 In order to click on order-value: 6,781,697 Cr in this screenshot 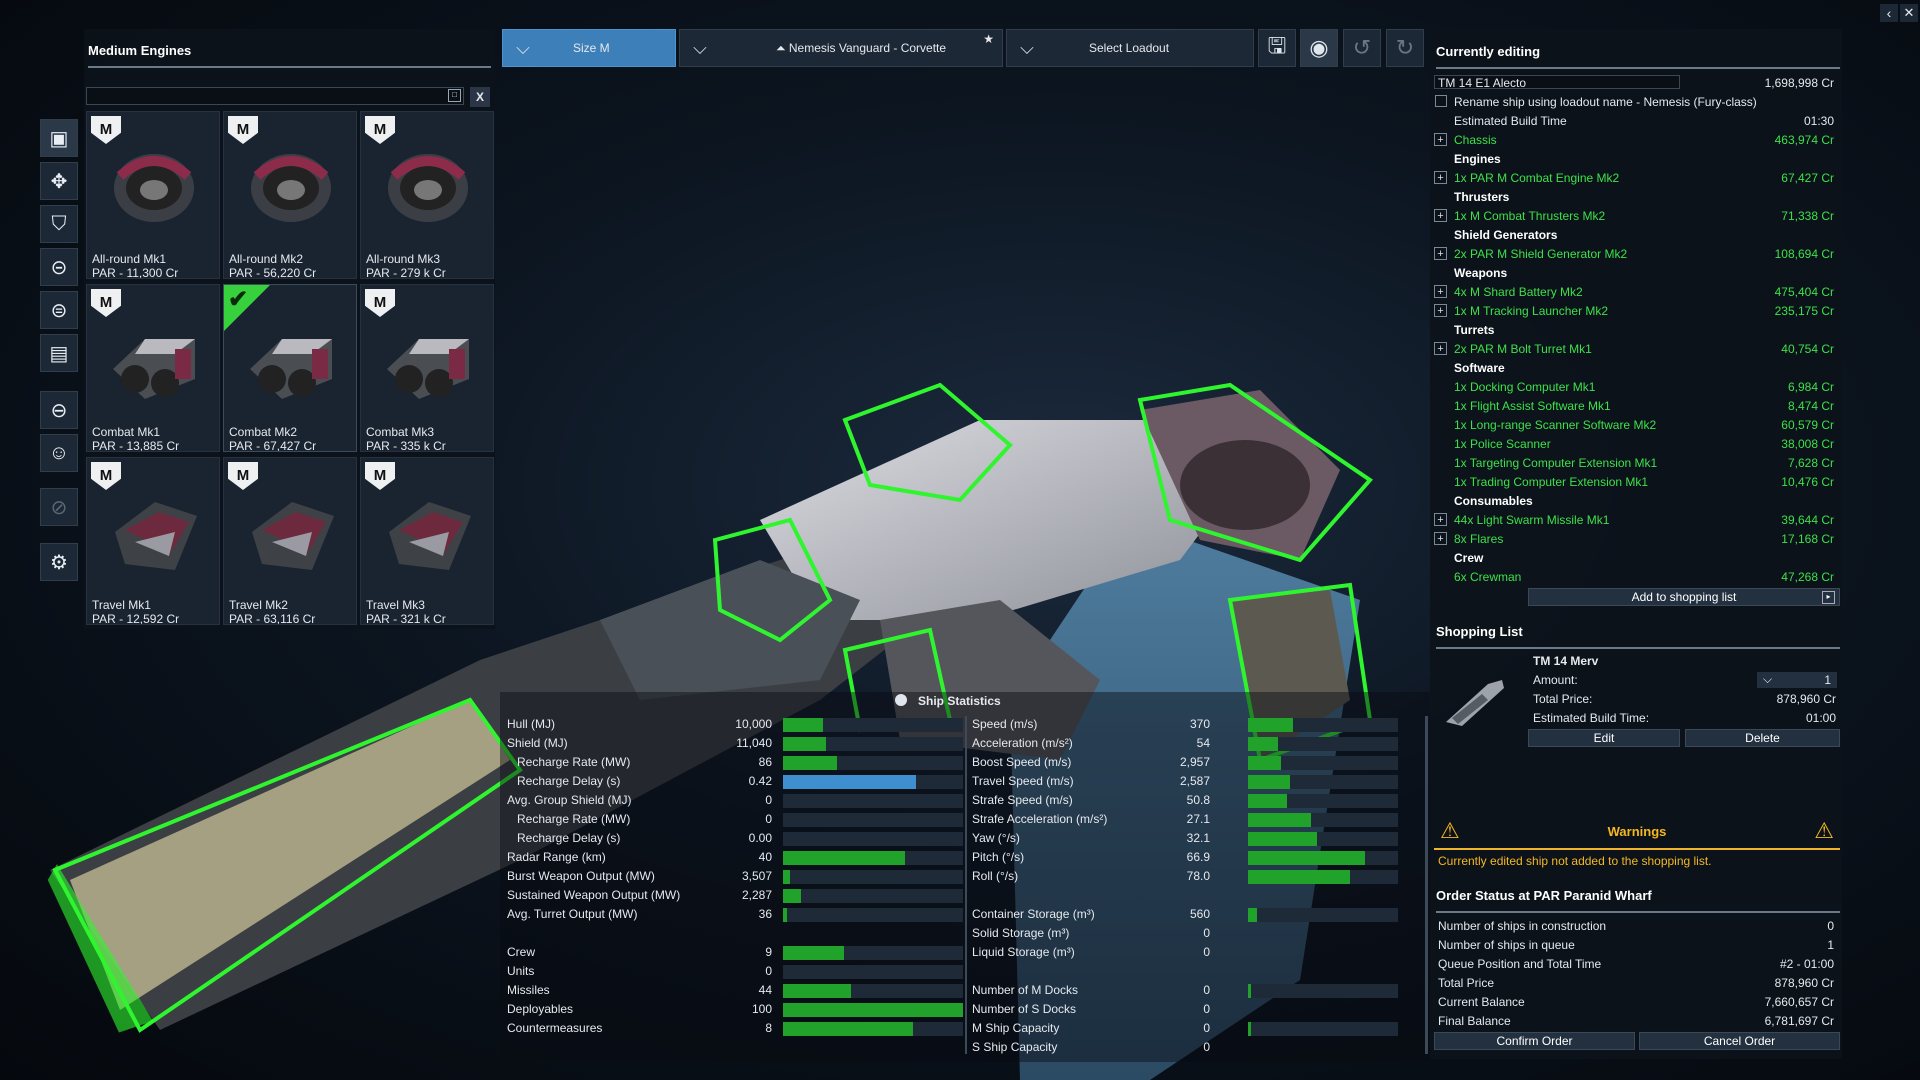, I will do `click(1799, 1021)`.